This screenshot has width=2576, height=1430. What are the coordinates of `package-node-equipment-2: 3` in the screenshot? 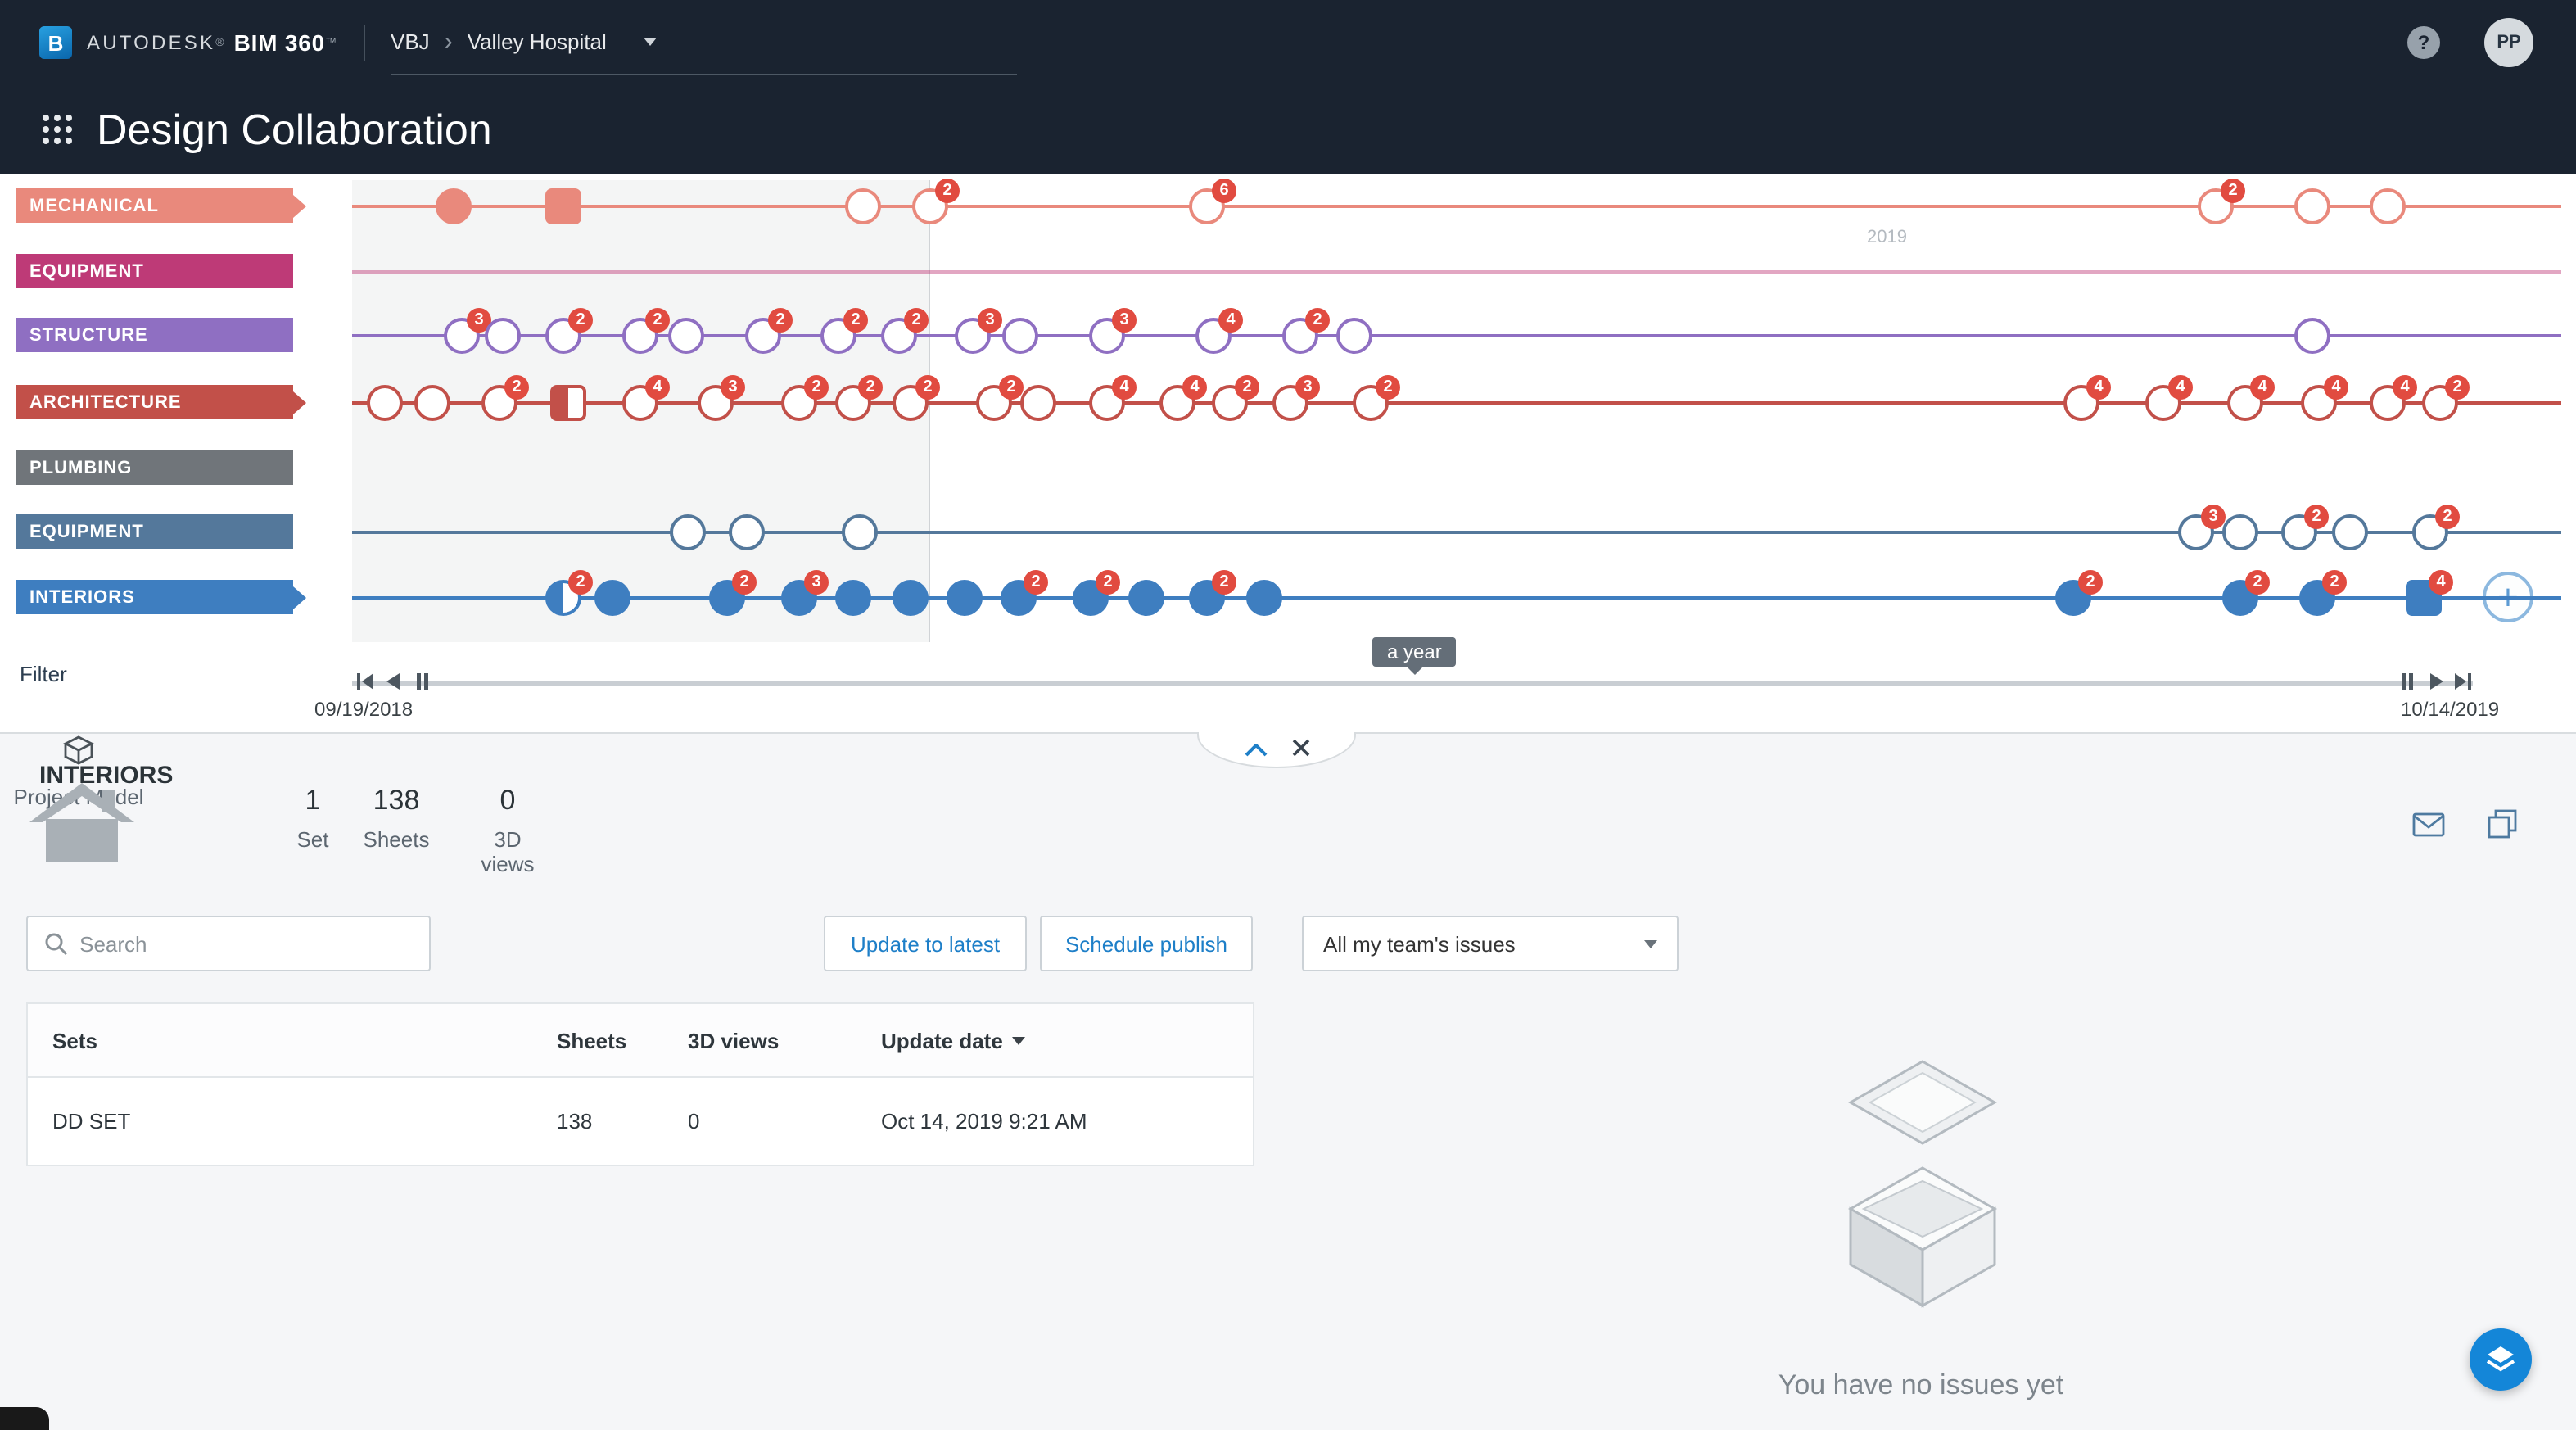 It's located at (2202, 527).